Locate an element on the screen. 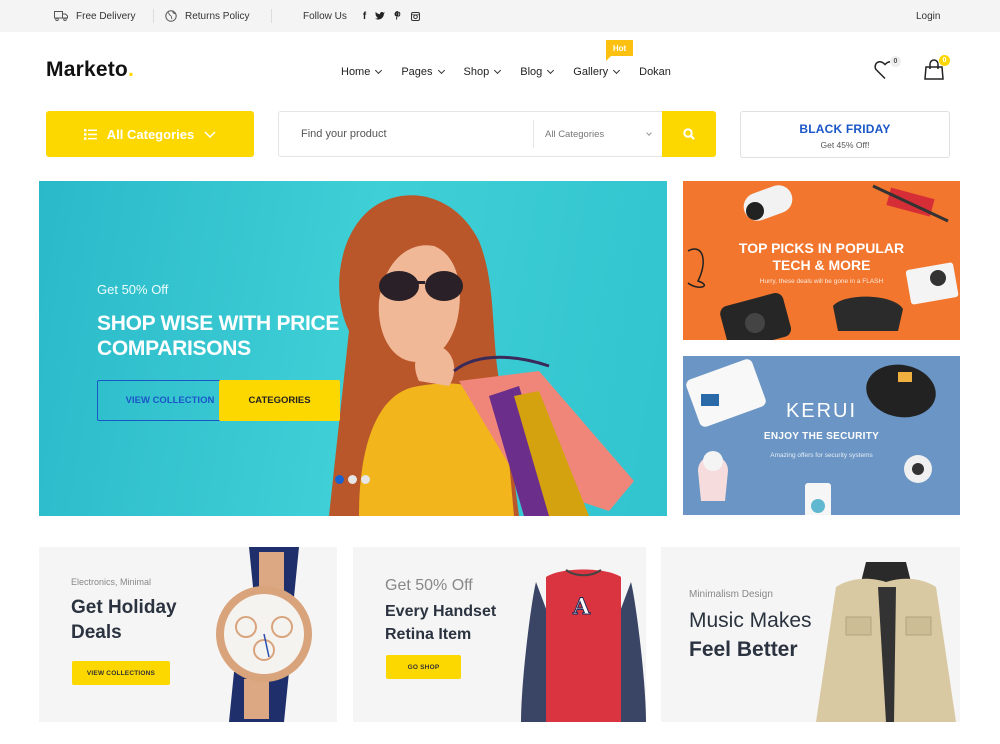 This screenshot has width=1000, height=744. hero-subtitle: Get 50% Off is located at coordinates (133, 289).